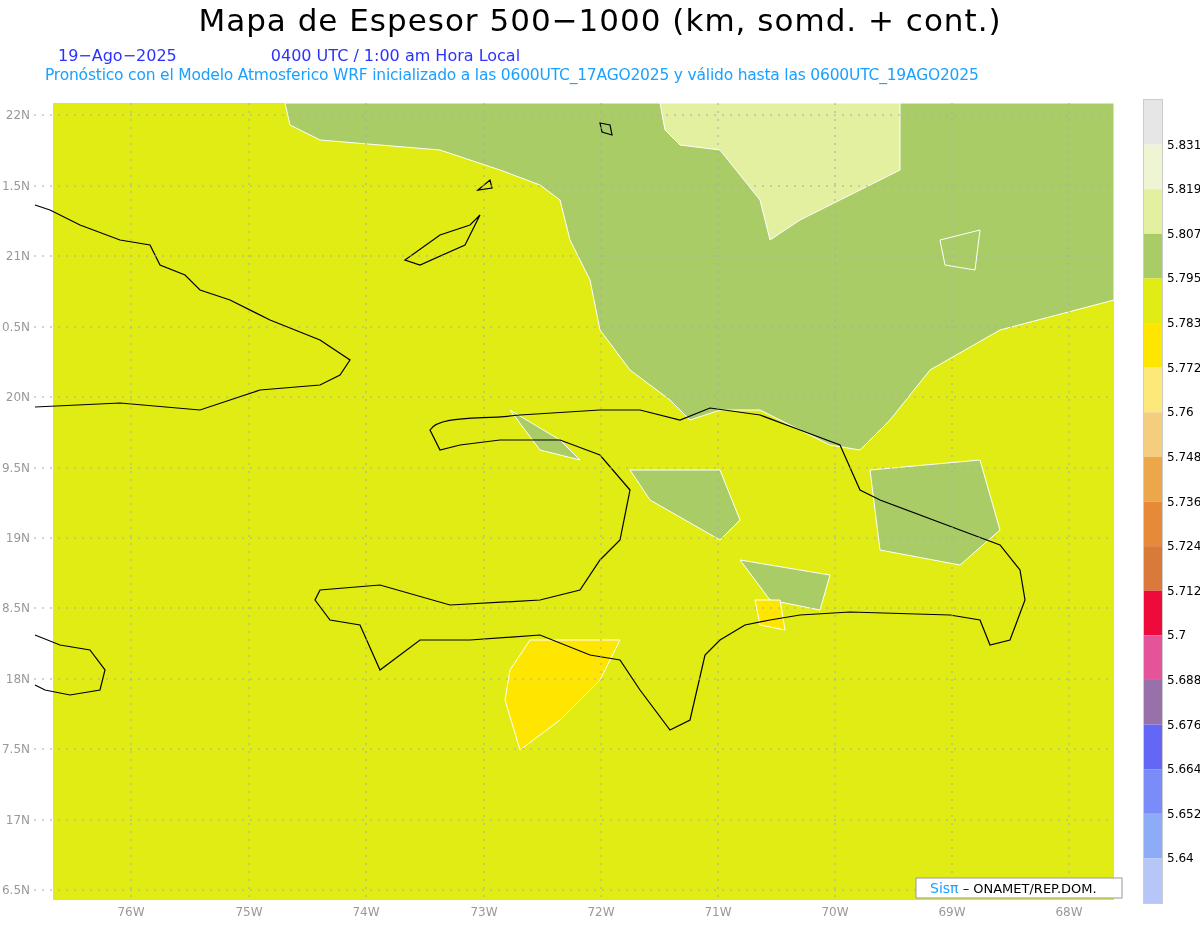 The height and width of the screenshot is (927, 1200). Describe the element at coordinates (1183, 278) in the screenshot. I see `legend-label: 5.795` at that location.